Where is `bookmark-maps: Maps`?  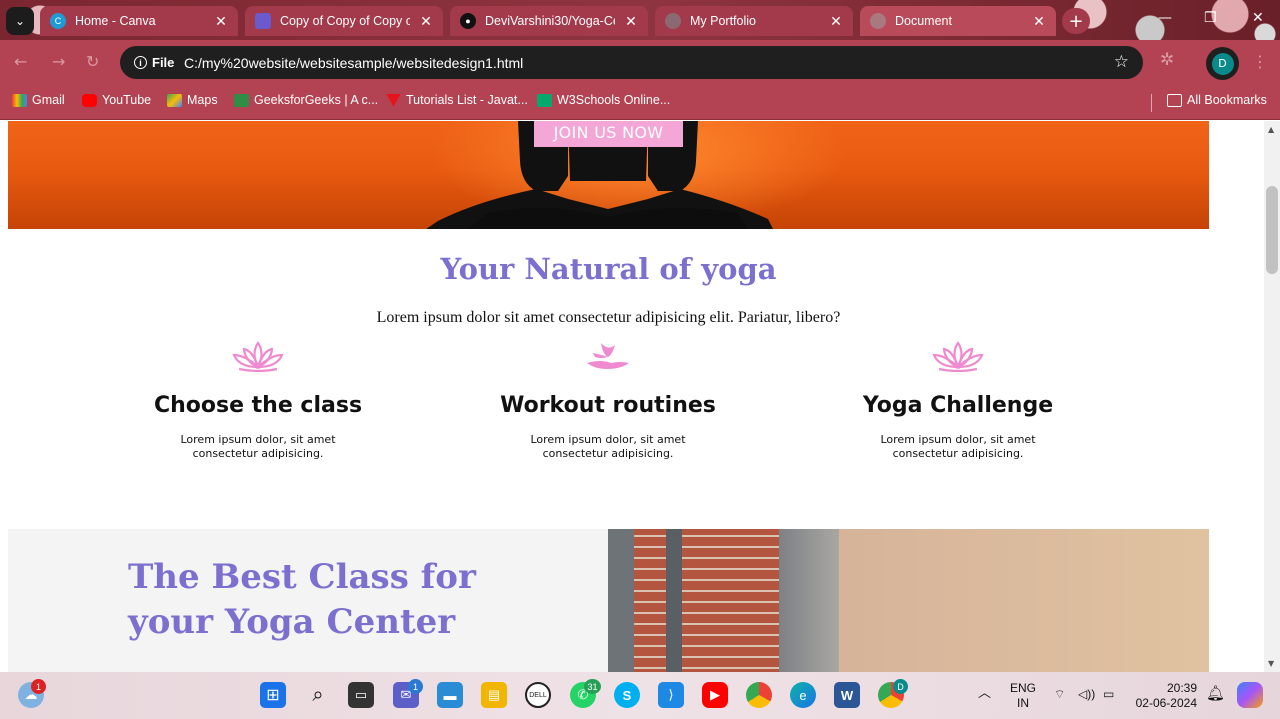
bookmark-maps: Maps is located at coordinates (192, 100).